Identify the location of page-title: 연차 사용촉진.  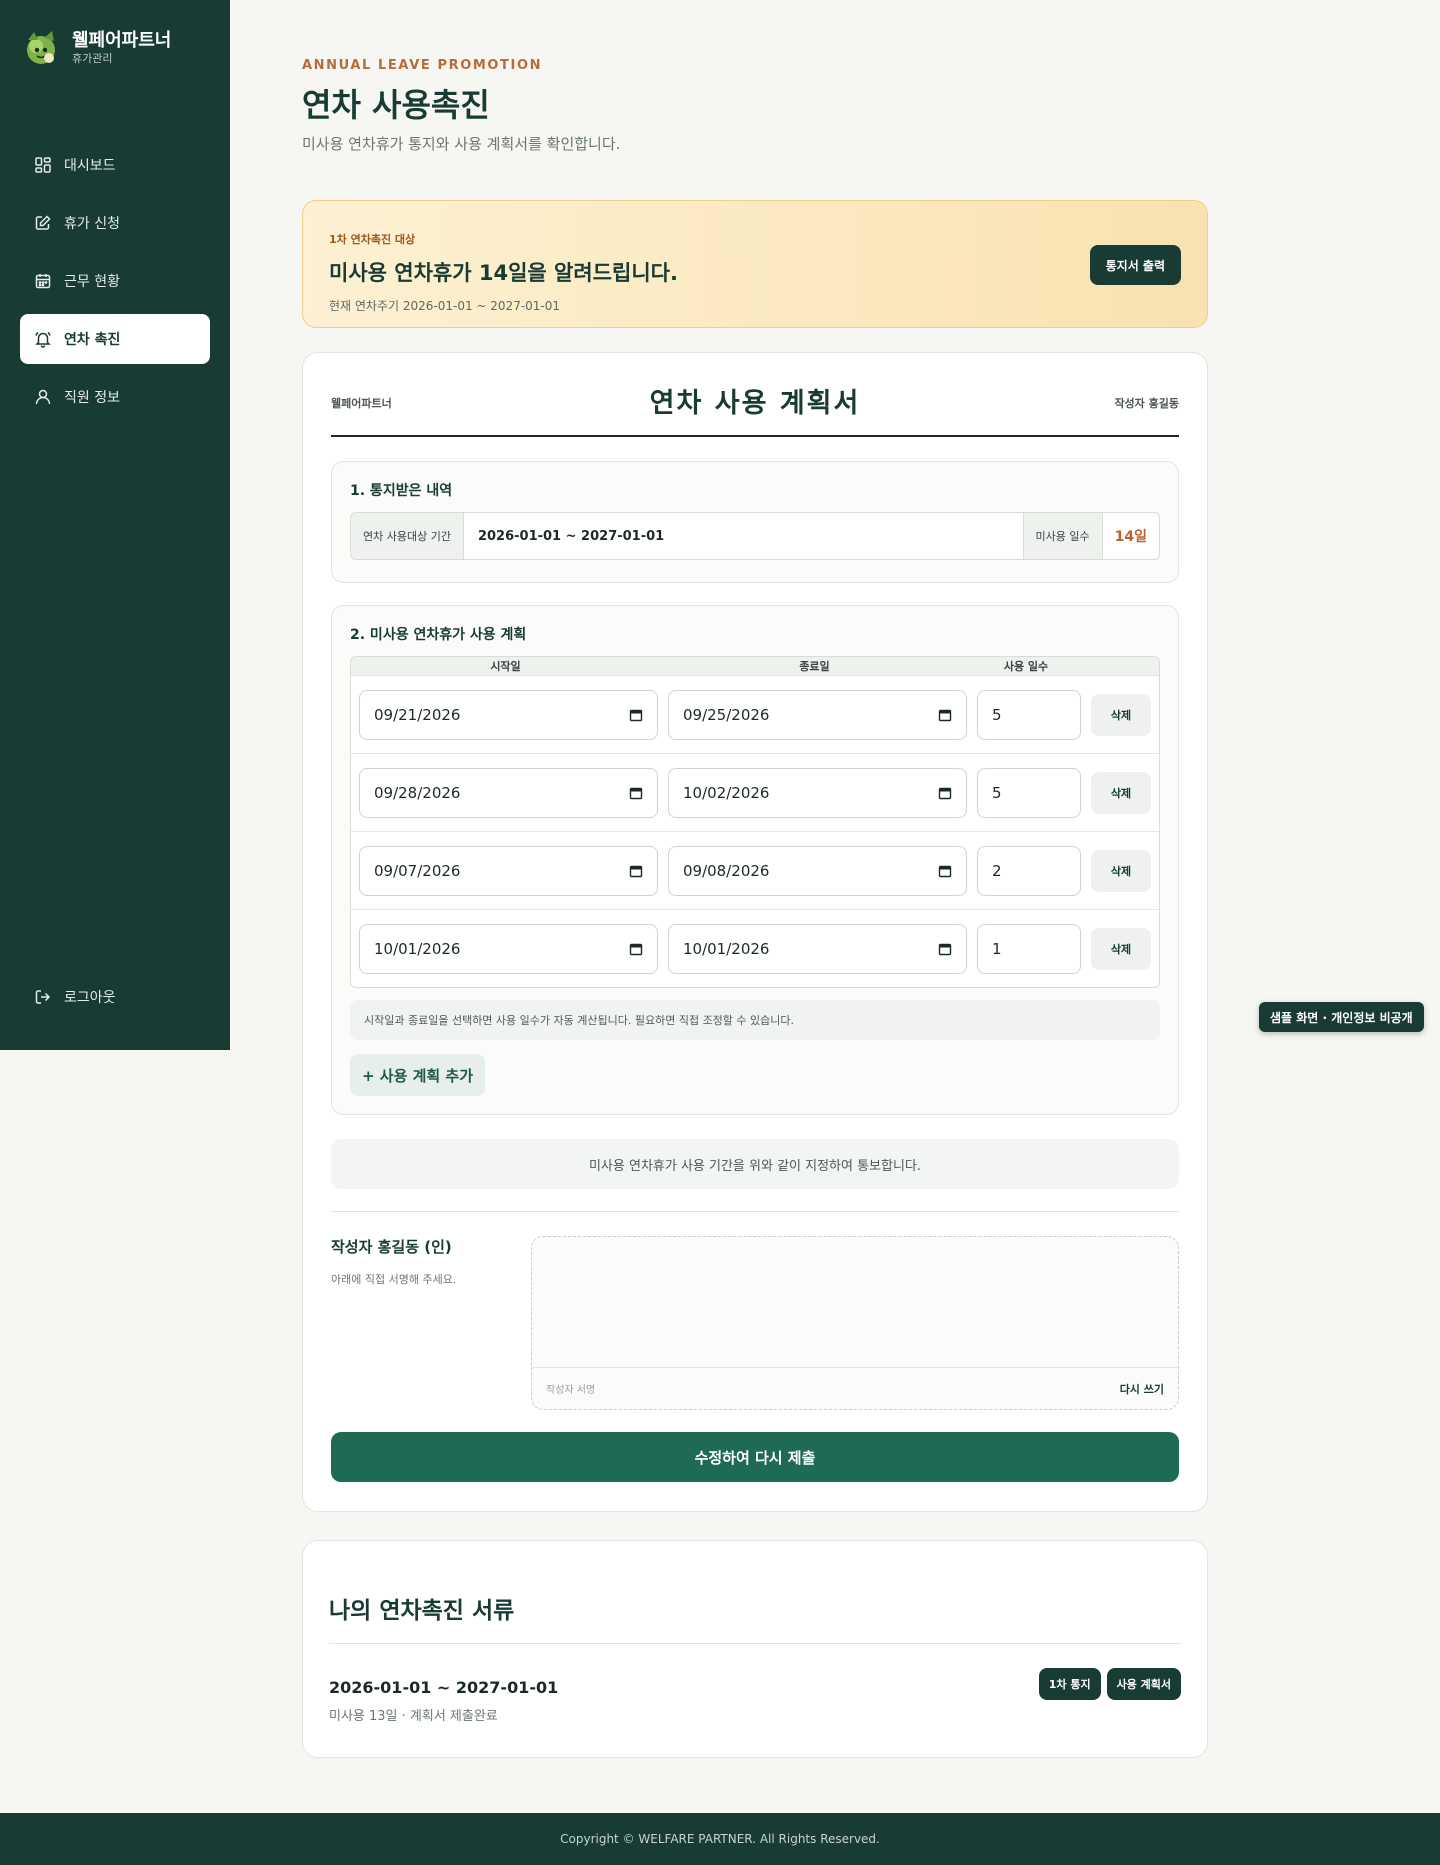
(396, 105).